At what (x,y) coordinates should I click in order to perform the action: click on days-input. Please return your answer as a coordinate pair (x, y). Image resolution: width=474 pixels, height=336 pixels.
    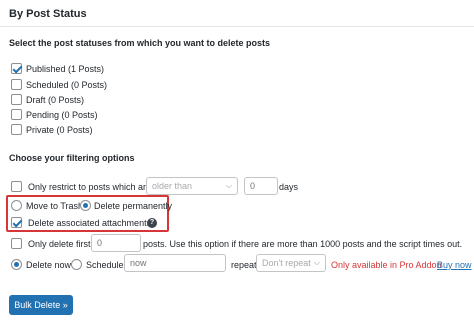
    Looking at the image, I should click on (261, 186).